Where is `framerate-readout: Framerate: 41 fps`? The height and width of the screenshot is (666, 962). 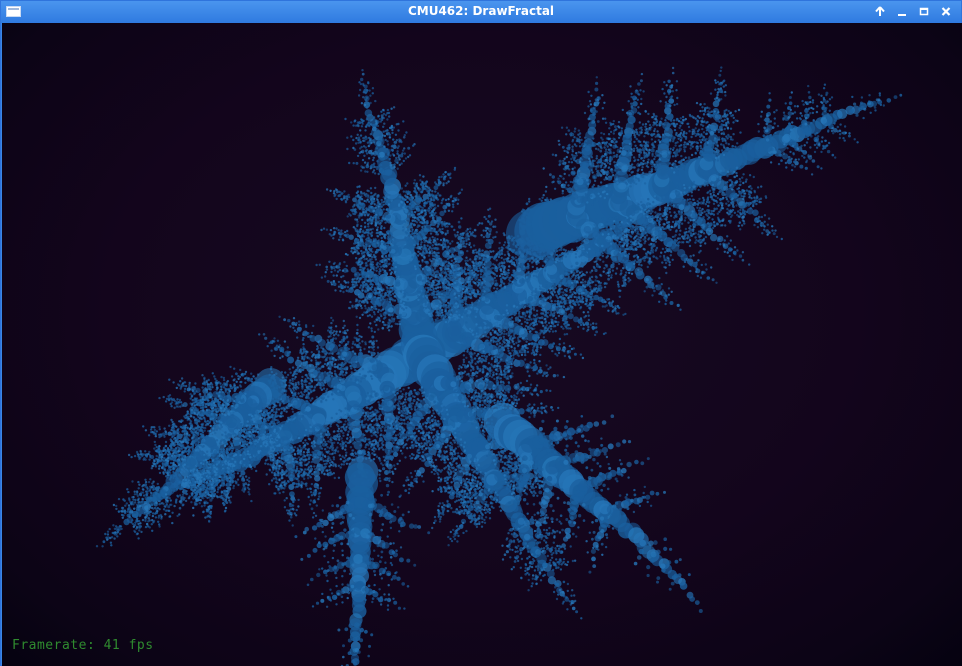 framerate-readout: Framerate: 41 fps is located at coordinates (83, 645).